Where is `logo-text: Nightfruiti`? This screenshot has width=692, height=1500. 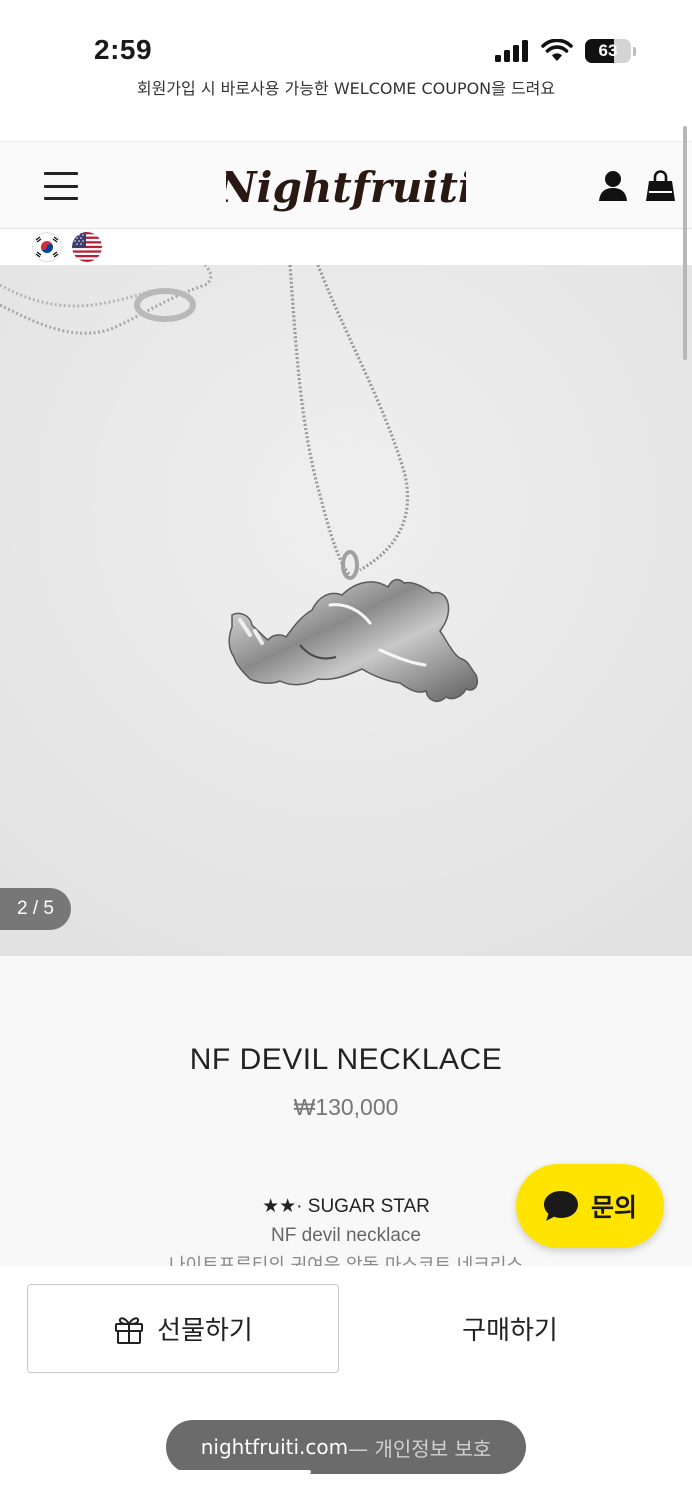 logo-text: Nightfruiti is located at coordinates (346, 187).